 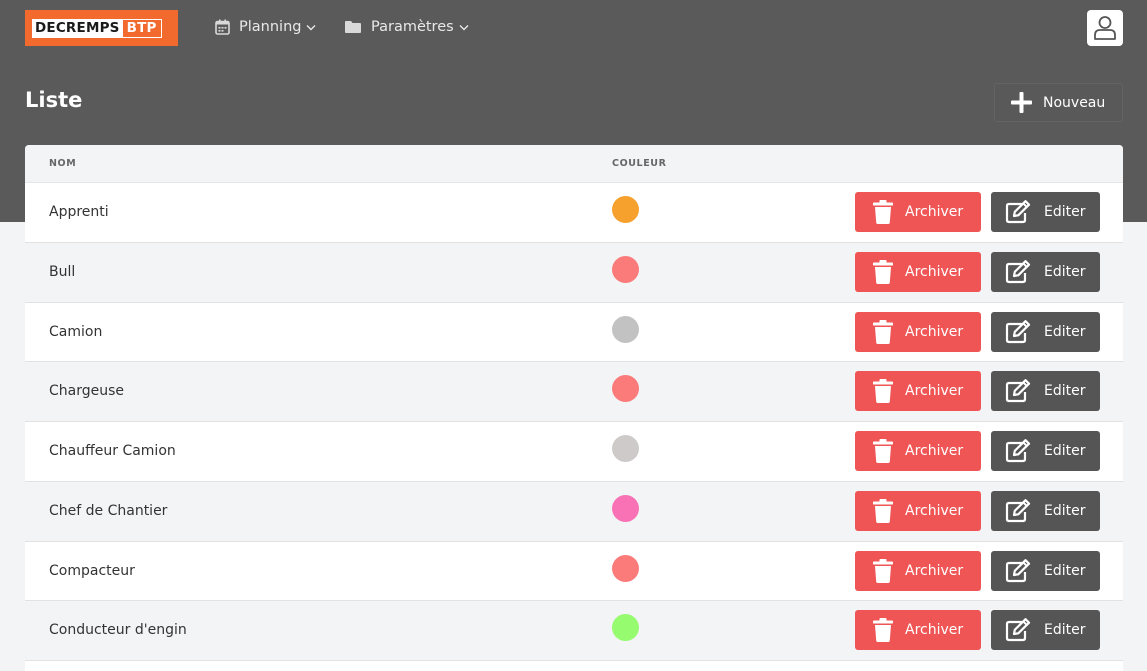 I want to click on row-name: Conducteur d'engin, so click(x=118, y=630).